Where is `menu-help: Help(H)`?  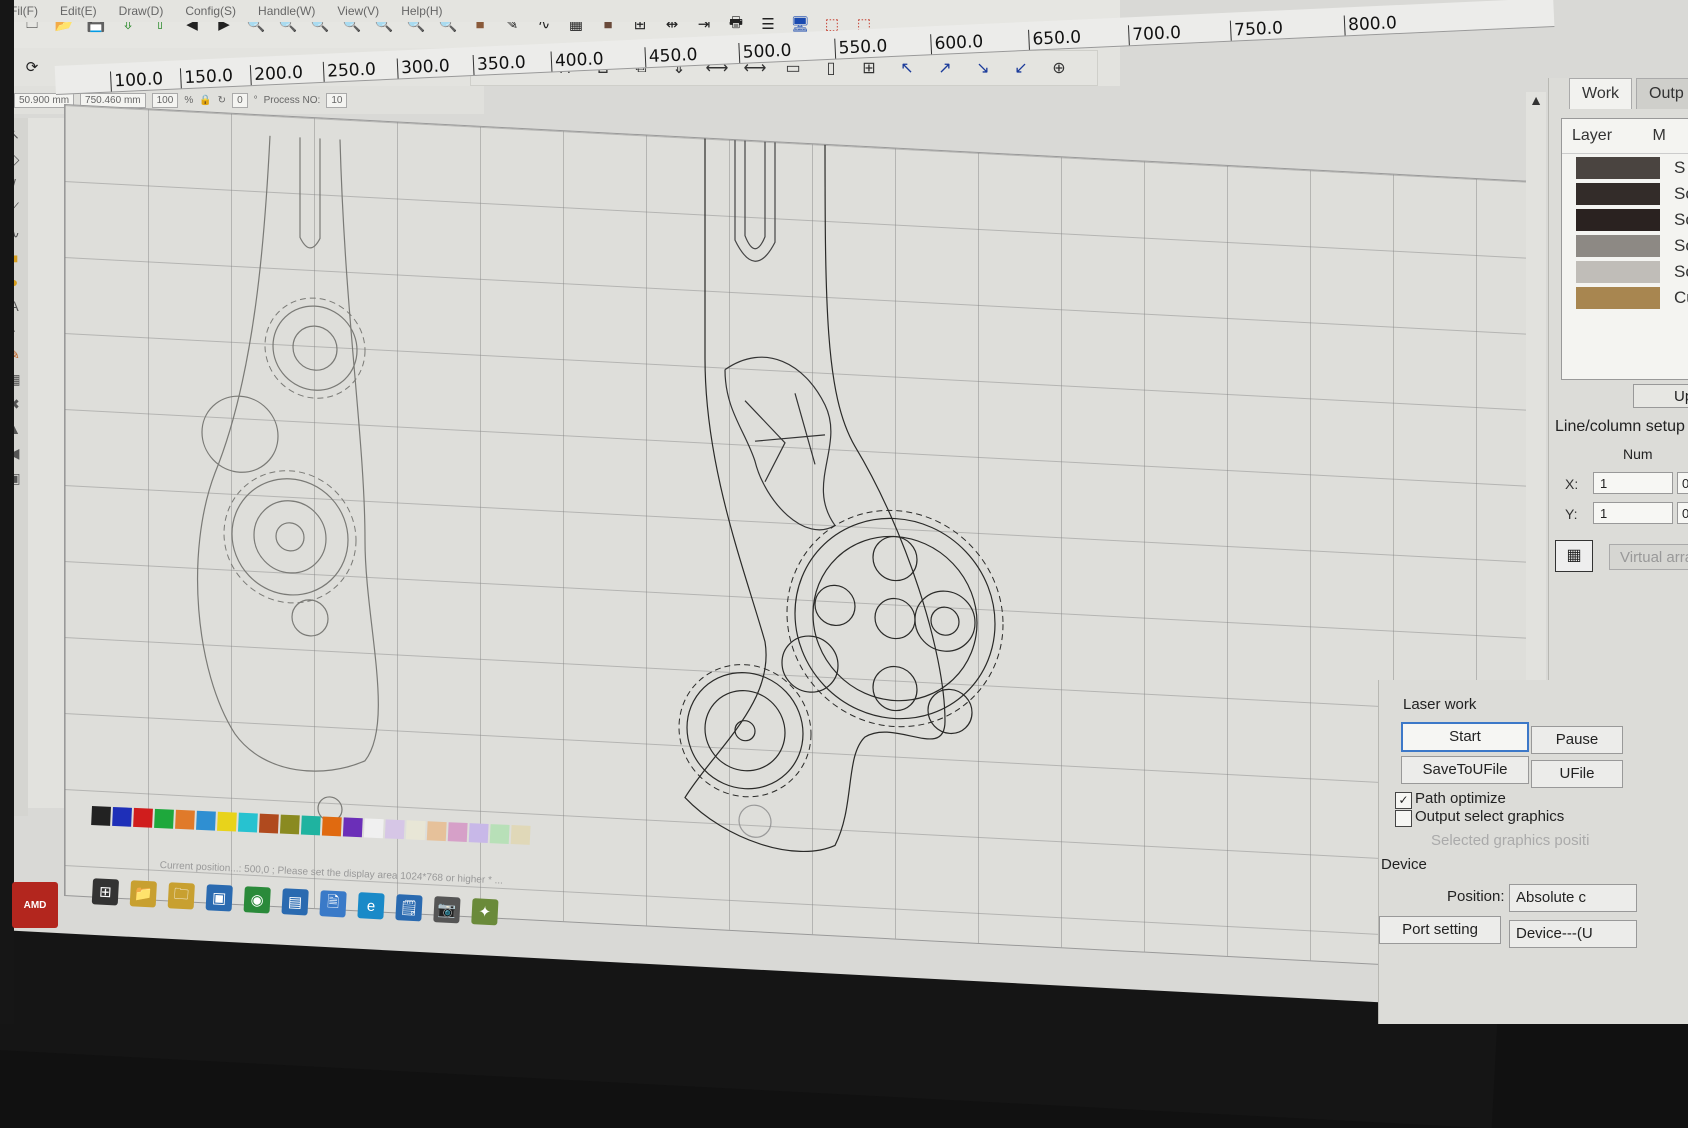
menu-help: Help(H) is located at coordinates (421, 11).